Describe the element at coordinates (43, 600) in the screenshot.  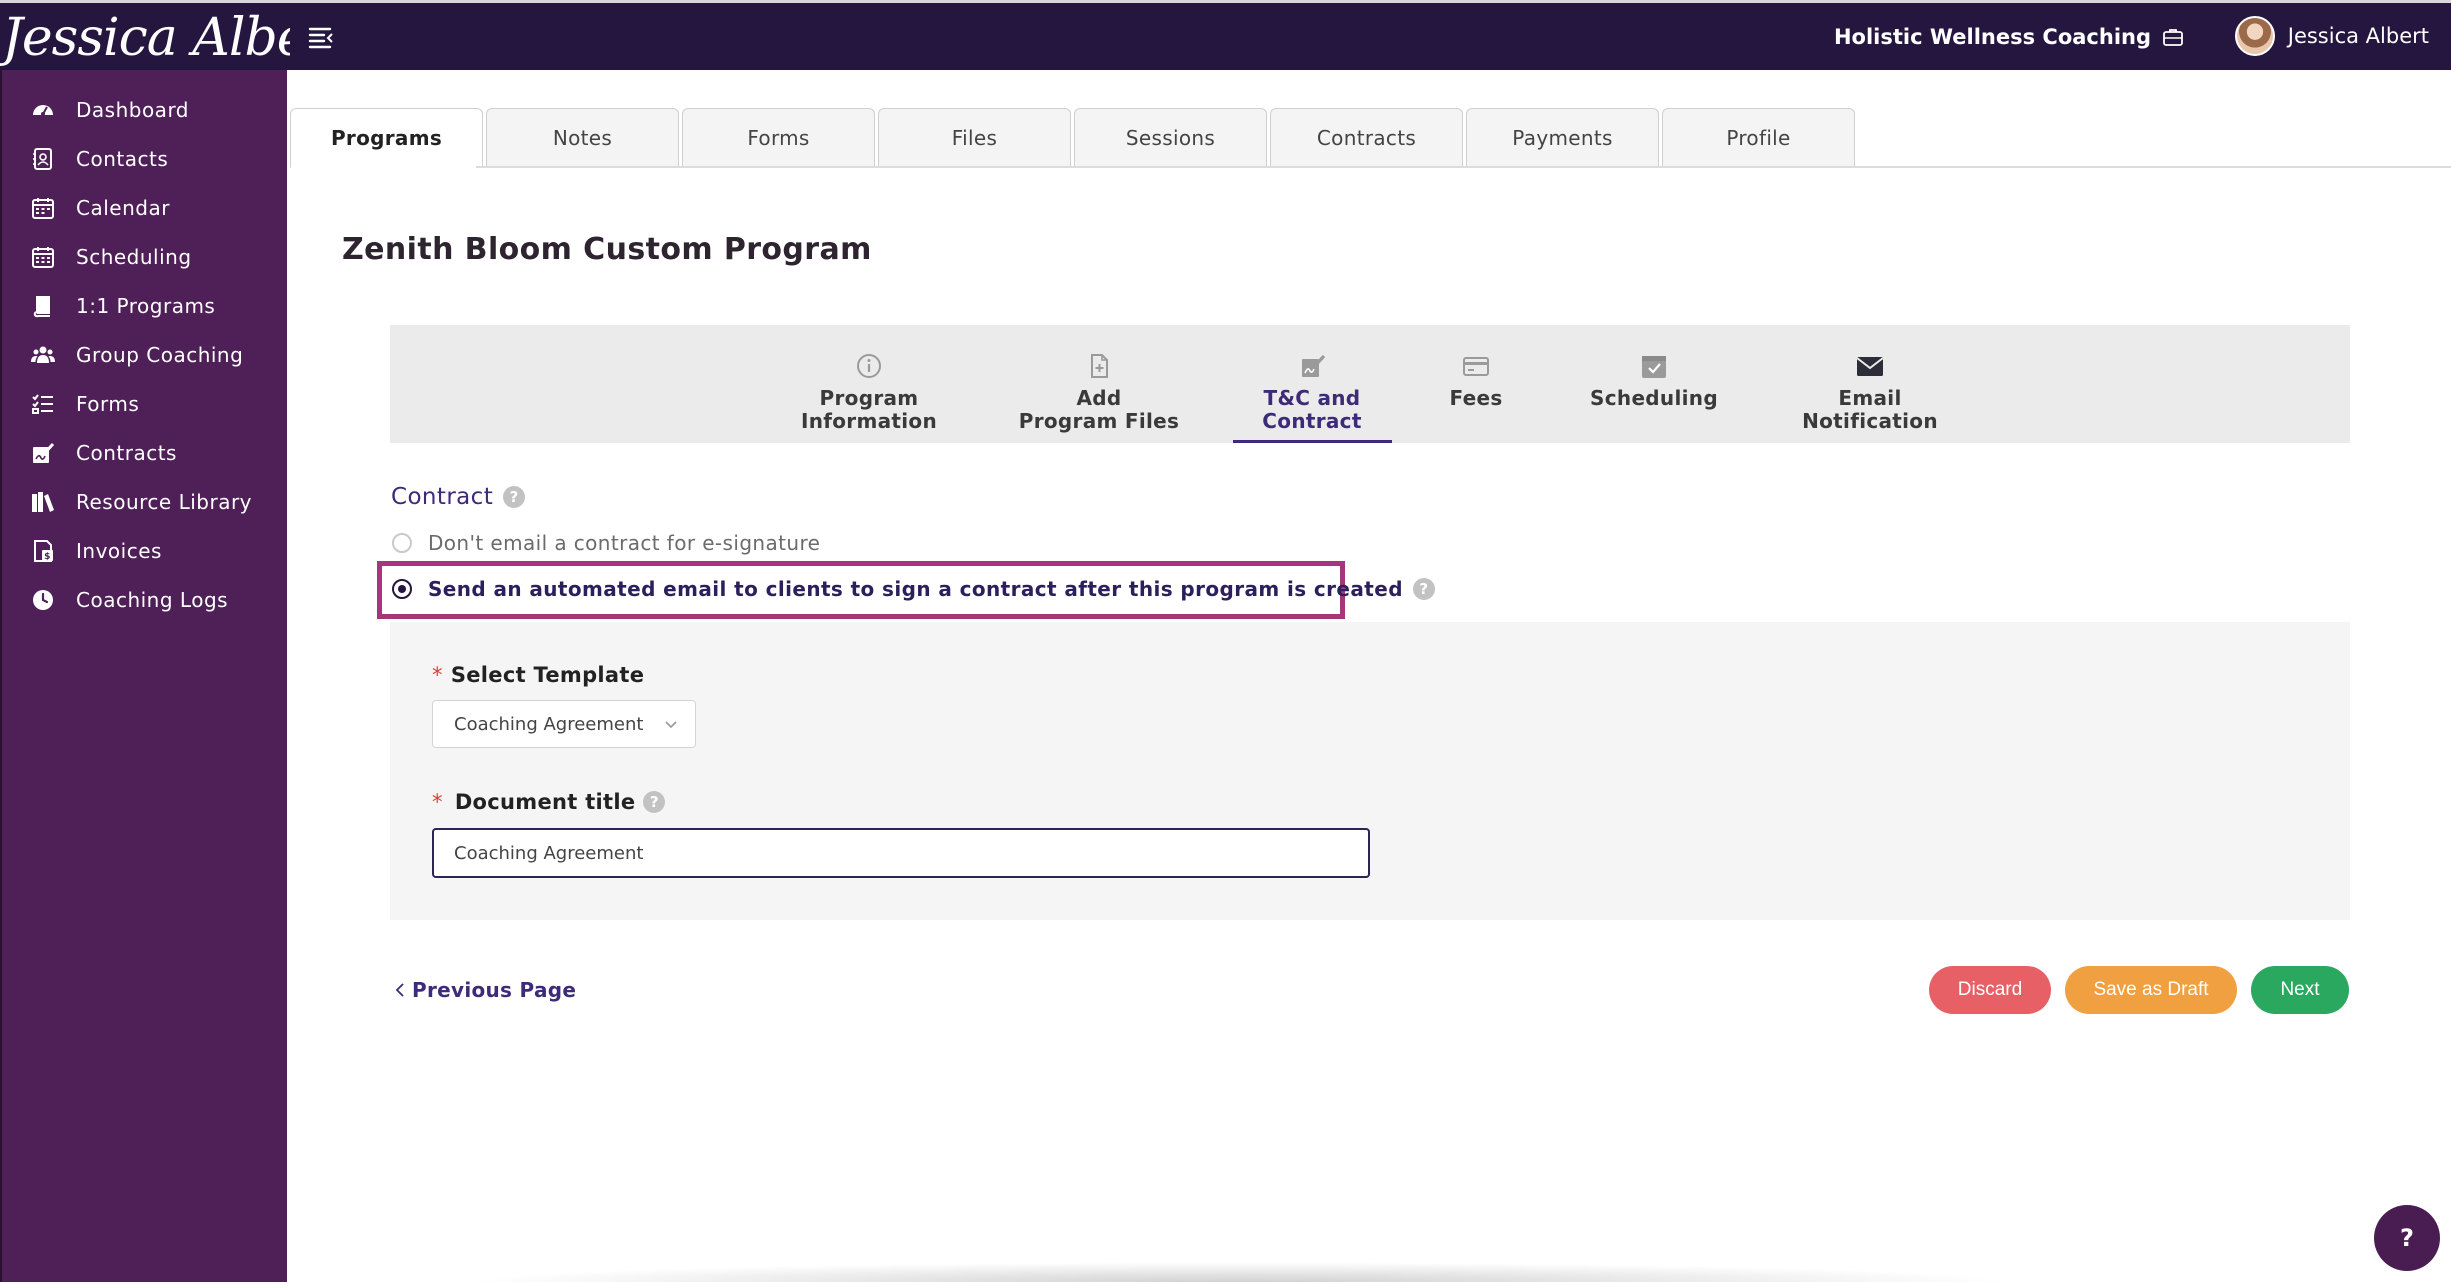
I see `clock-icon` at that location.